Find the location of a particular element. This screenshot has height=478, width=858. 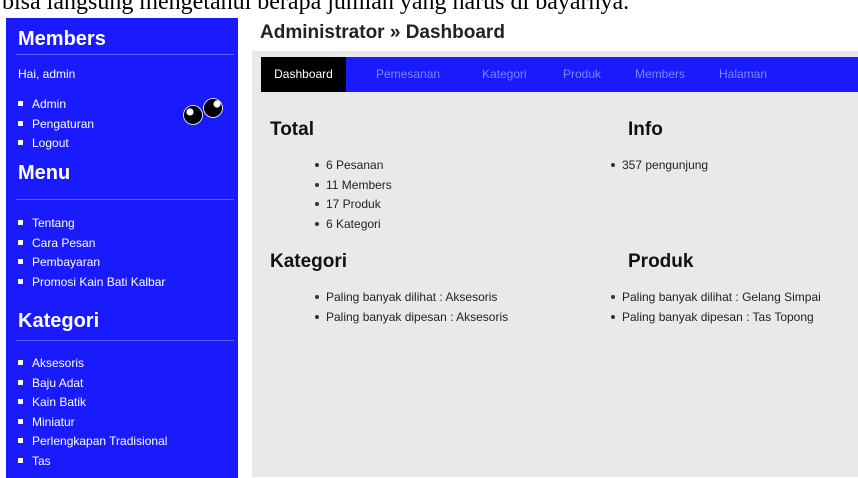

total-heading: Total is located at coordinates (292, 129).